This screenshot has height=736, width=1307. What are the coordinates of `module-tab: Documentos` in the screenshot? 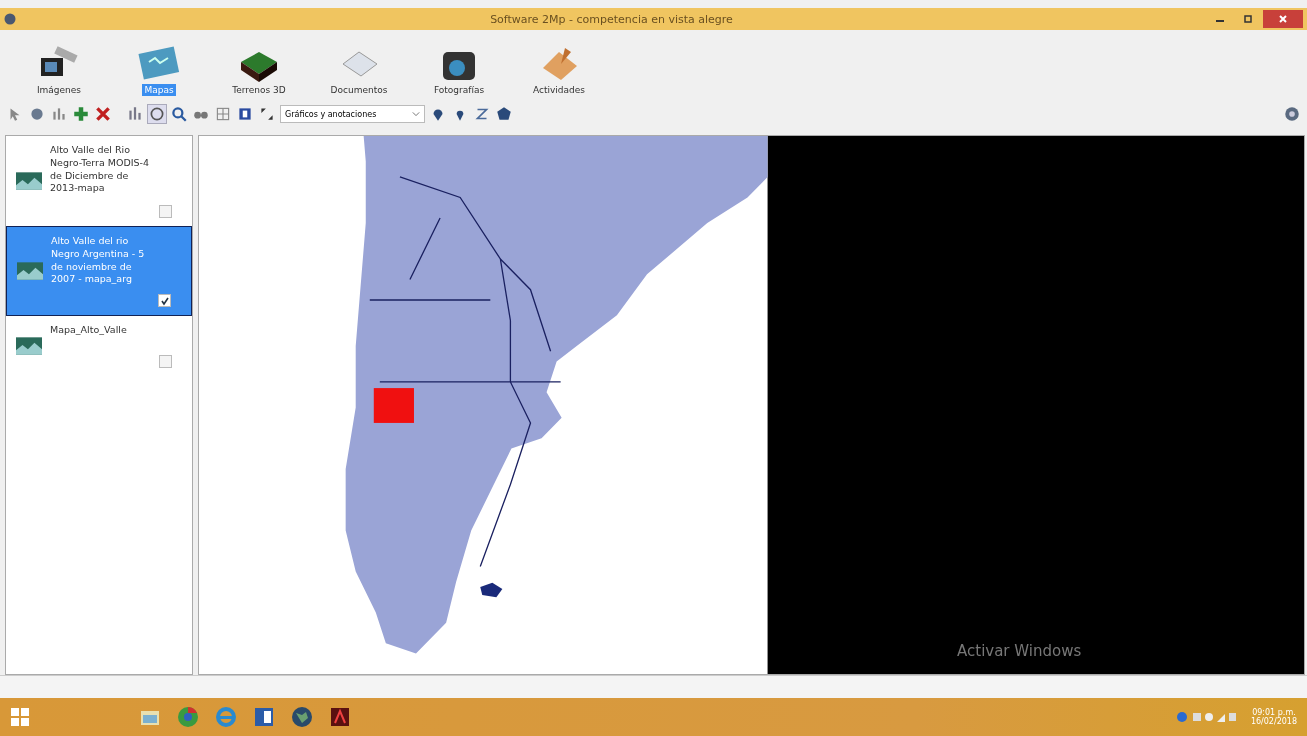 It's located at (359, 90).